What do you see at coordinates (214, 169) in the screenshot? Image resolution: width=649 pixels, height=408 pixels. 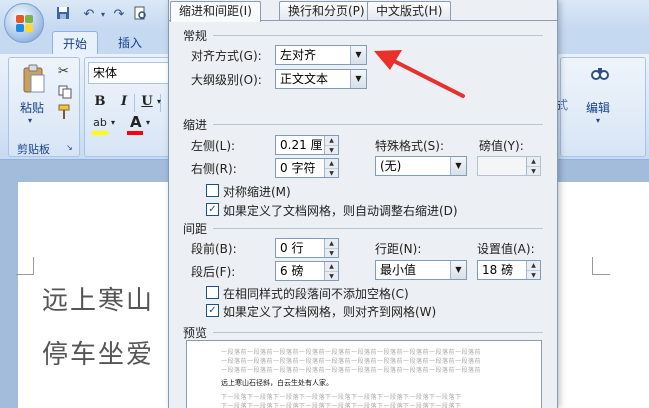 I see `right-indent-label: 右侧(R):` at bounding box center [214, 169].